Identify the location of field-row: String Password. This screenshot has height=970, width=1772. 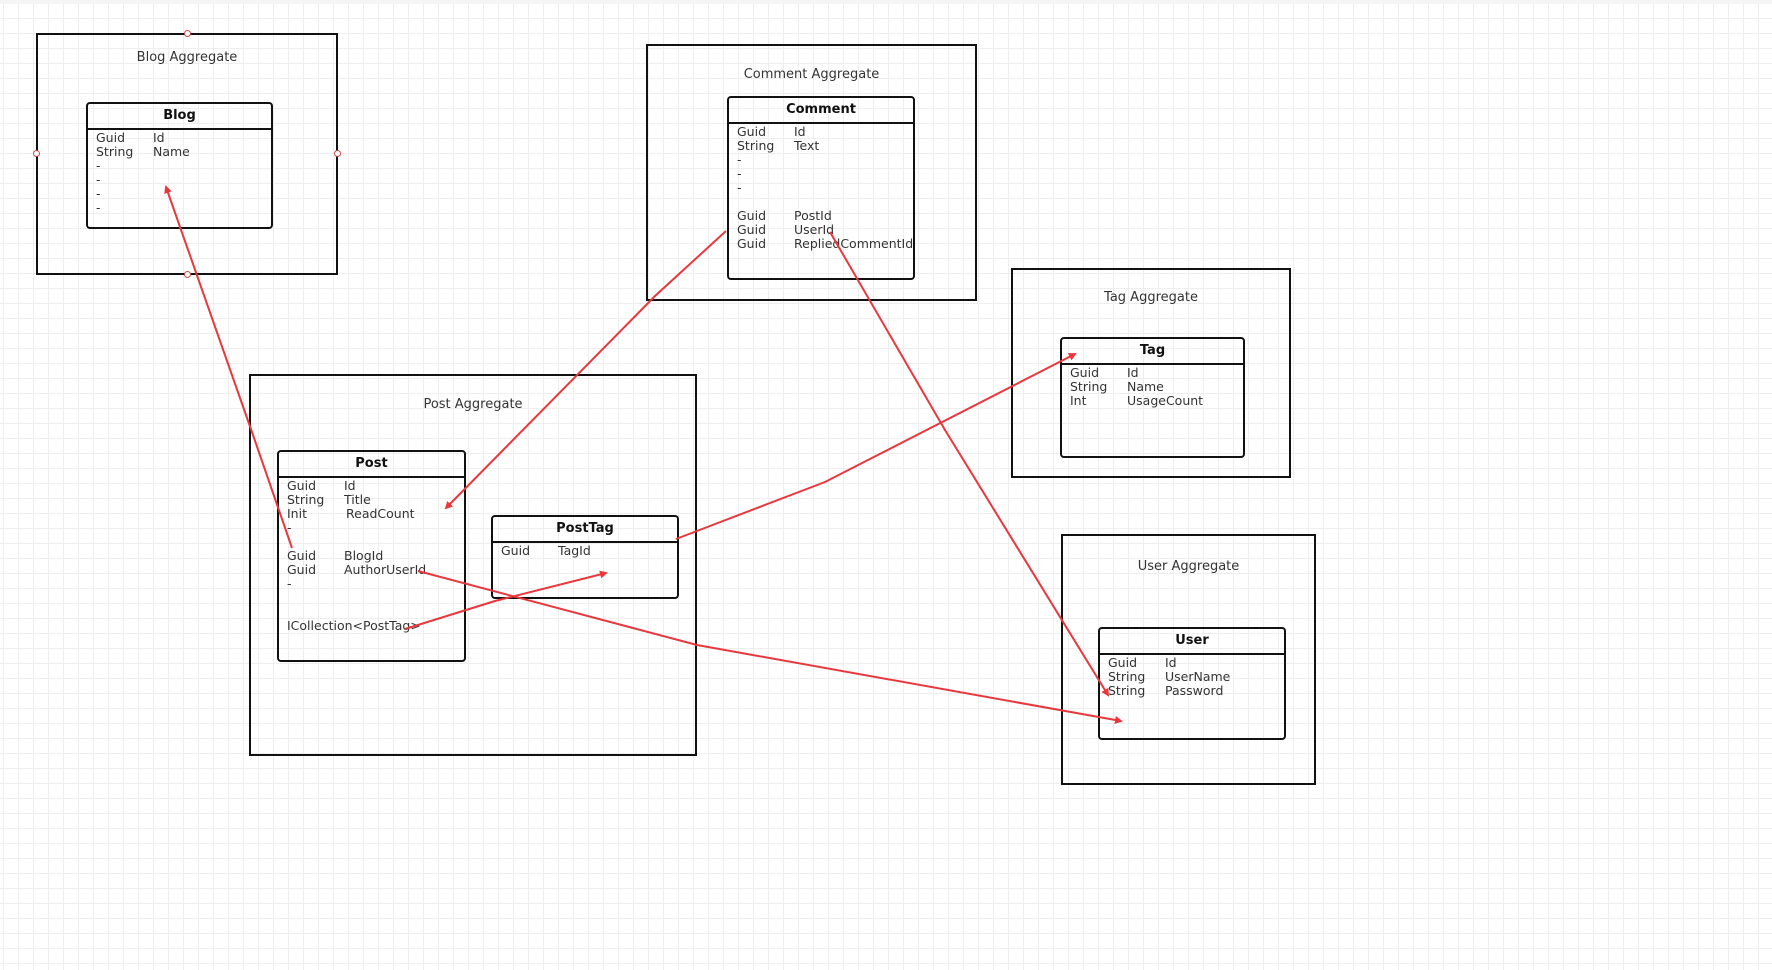
(1196, 691).